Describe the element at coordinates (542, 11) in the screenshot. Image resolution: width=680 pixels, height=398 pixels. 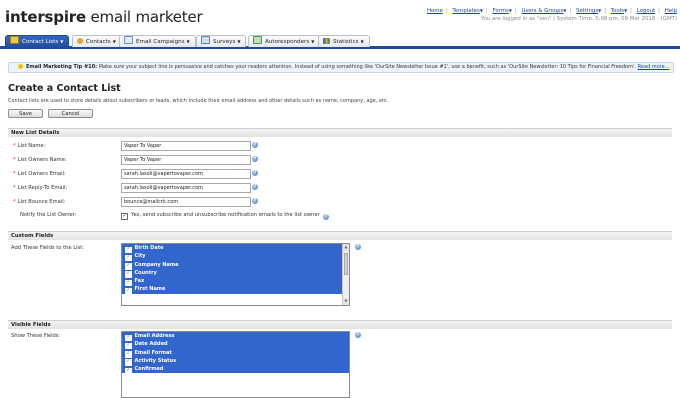
I see `users-groups-link: Users & Groups` at that location.